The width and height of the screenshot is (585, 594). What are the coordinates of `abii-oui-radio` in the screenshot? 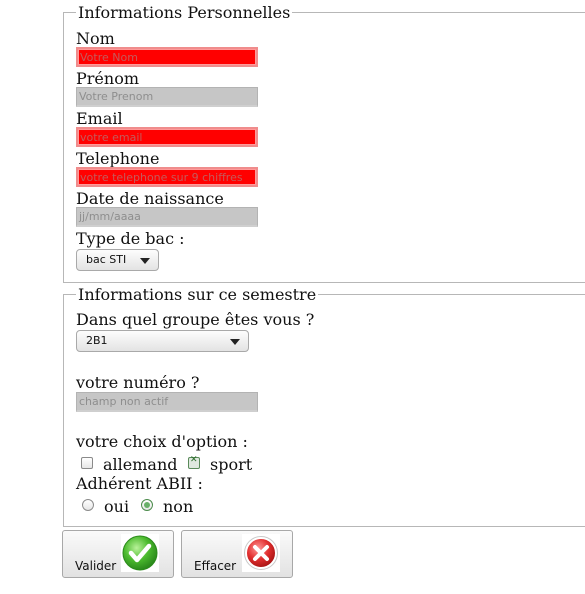 It's located at (88, 505).